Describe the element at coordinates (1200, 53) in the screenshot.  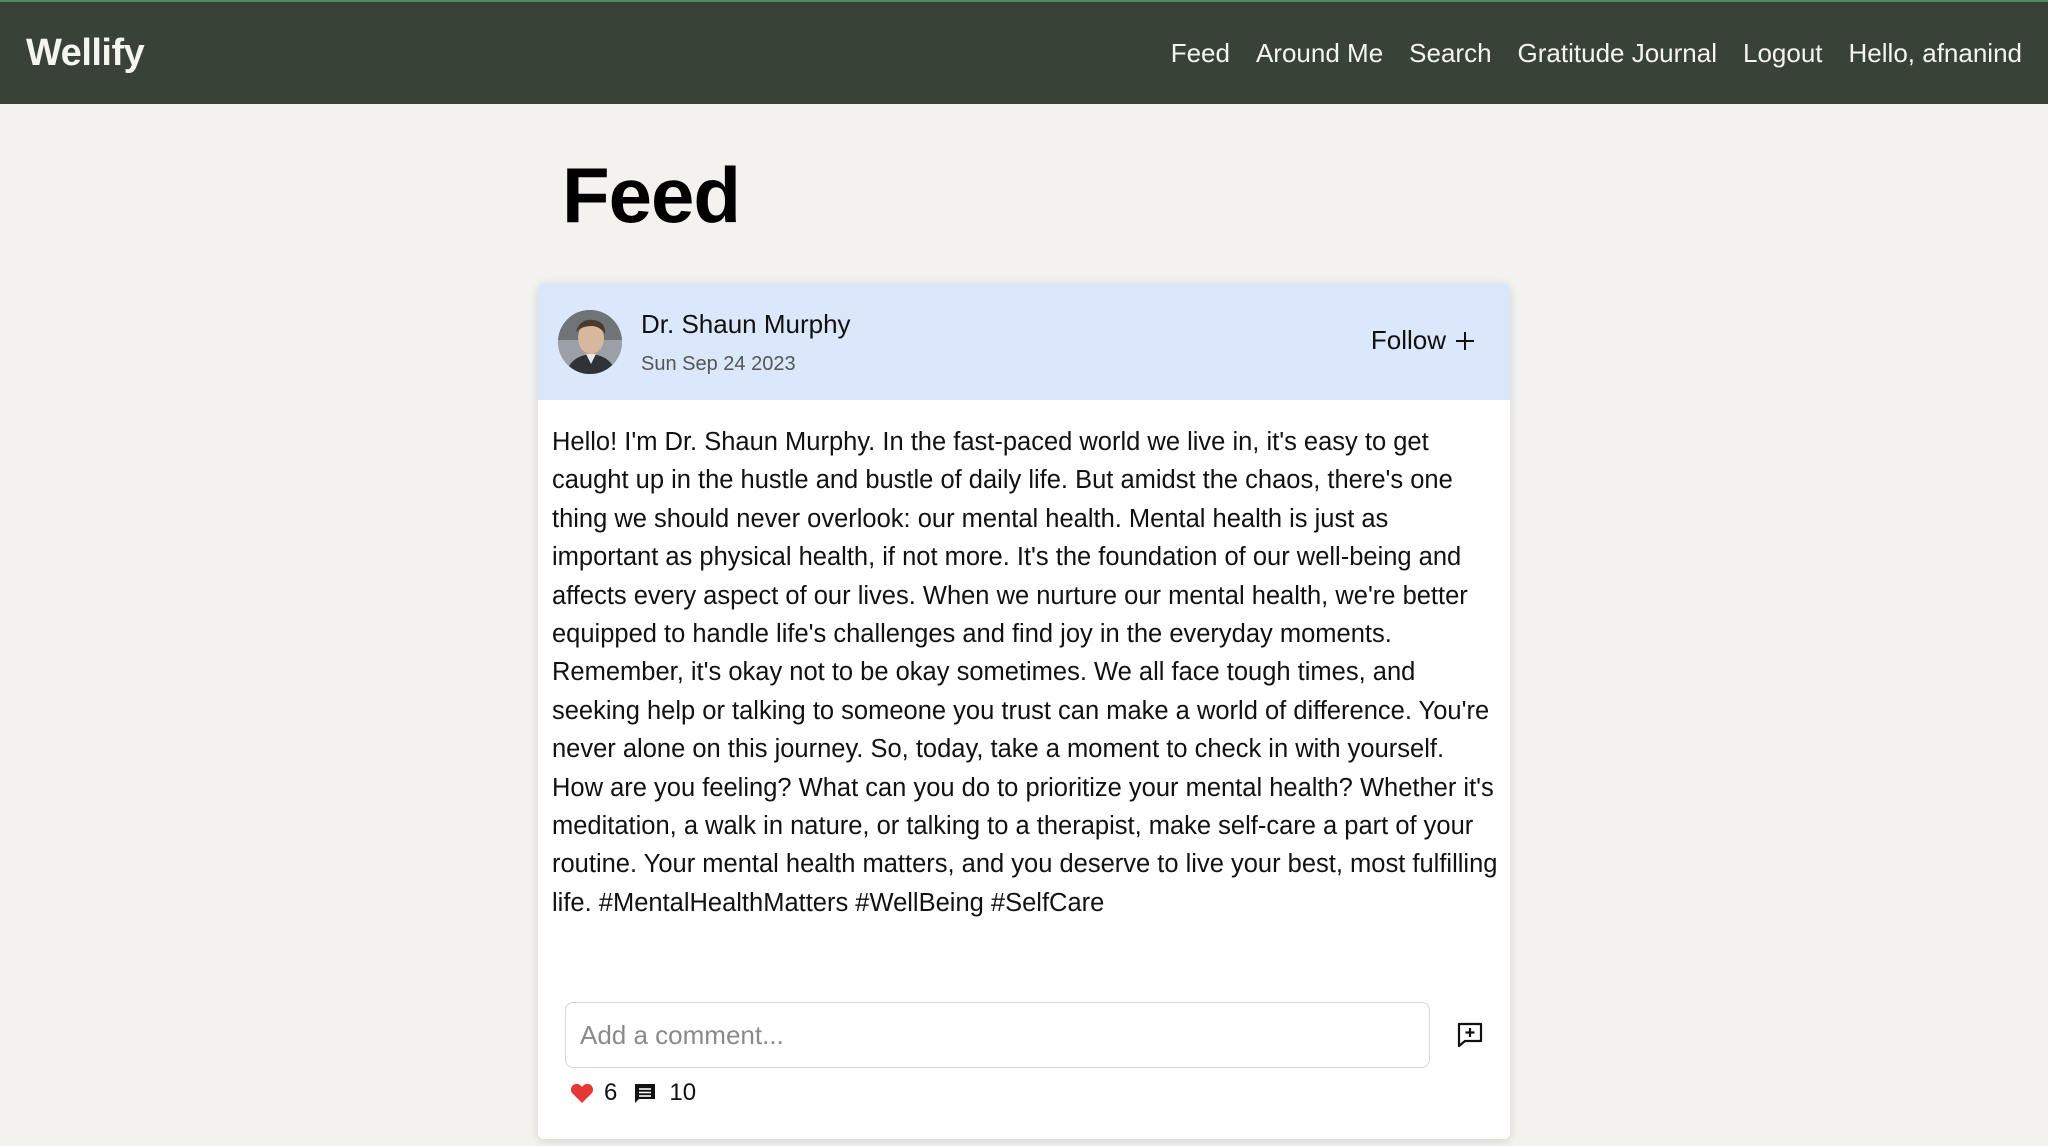
I see `nav-link-feed: Feed` at that location.